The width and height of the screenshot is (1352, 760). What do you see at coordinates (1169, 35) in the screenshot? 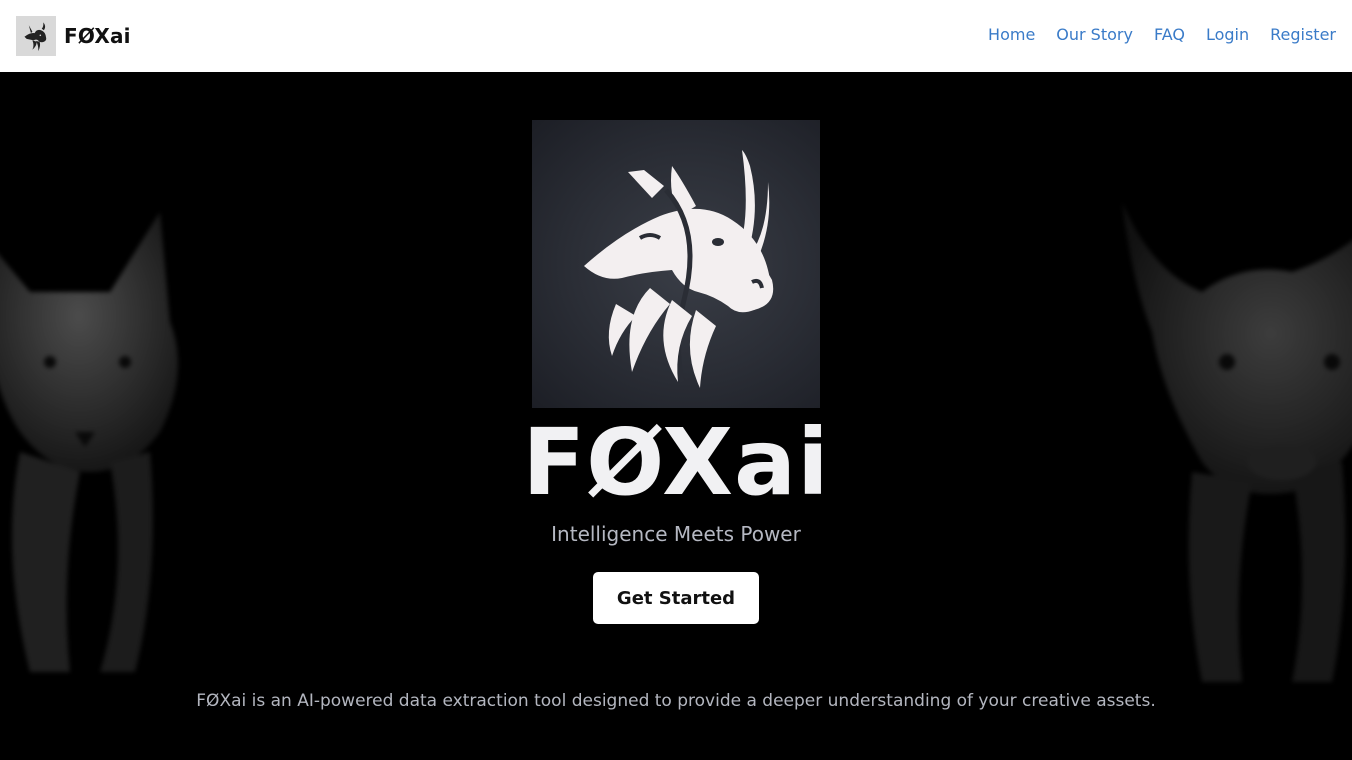
I see `nav-link-faq: FAQ` at bounding box center [1169, 35].